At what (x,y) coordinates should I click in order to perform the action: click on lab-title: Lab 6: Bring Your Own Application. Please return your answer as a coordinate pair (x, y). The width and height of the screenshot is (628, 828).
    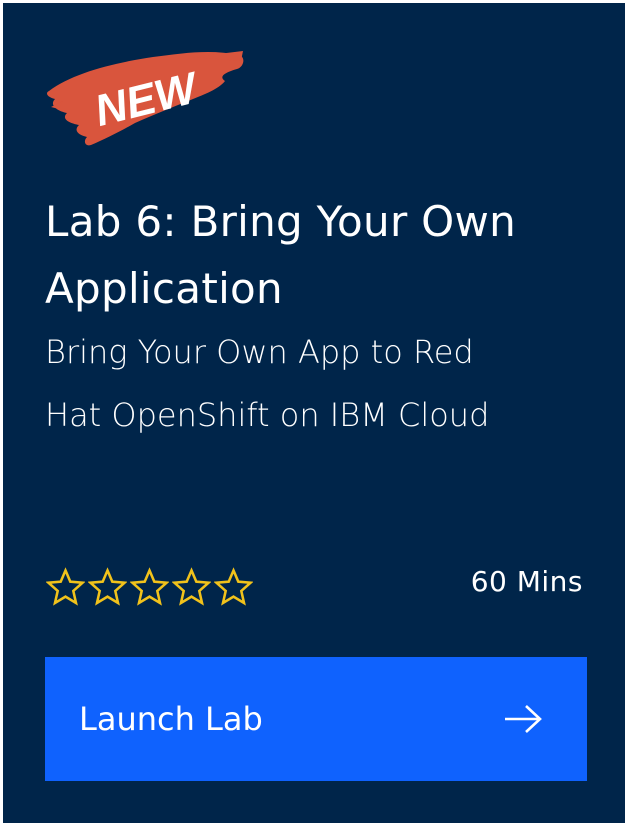
    Looking at the image, I should click on (281, 255).